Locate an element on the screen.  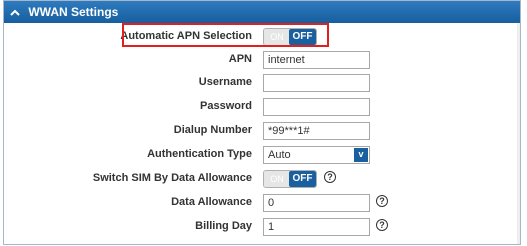
row-apn: APN internet is located at coordinates (262, 59).